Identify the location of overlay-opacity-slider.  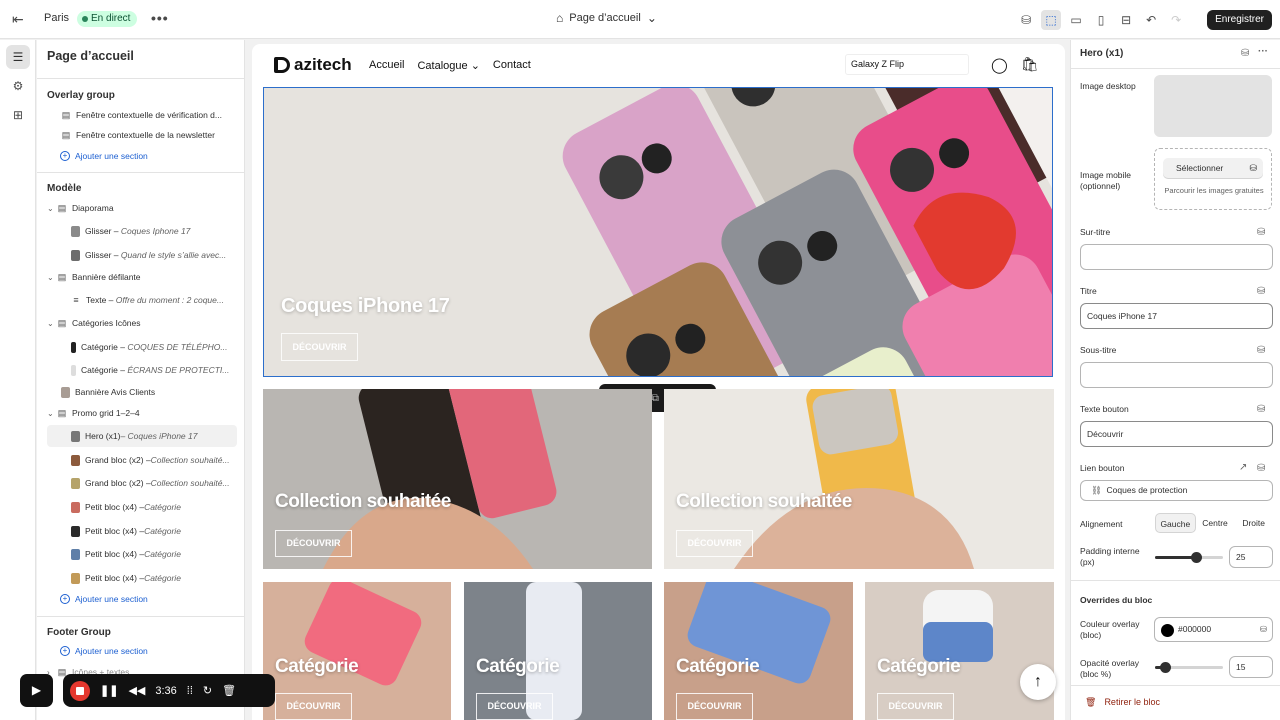
(1189, 667).